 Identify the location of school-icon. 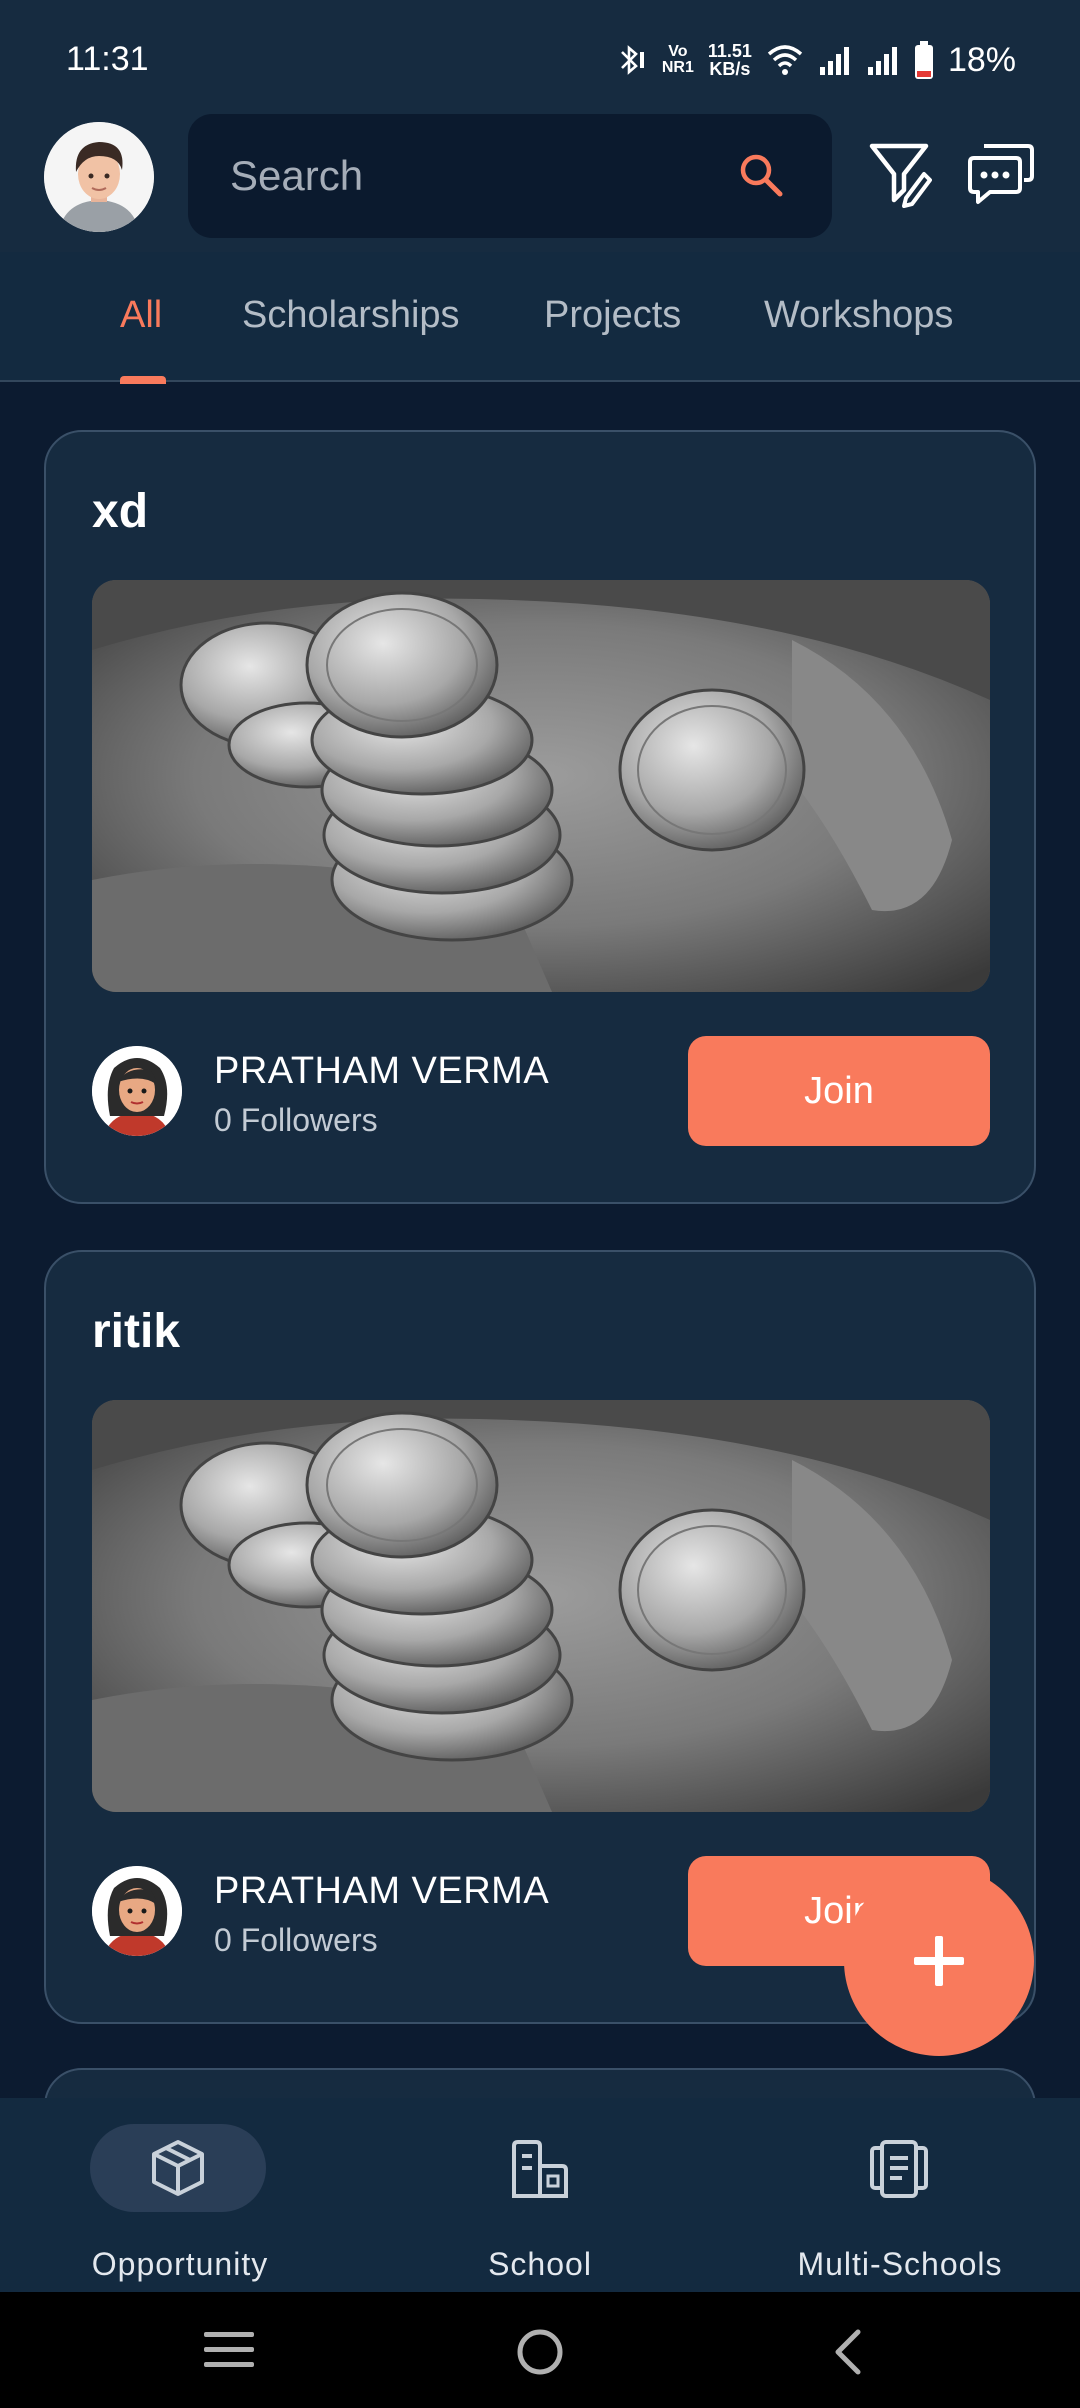
(540, 2169).